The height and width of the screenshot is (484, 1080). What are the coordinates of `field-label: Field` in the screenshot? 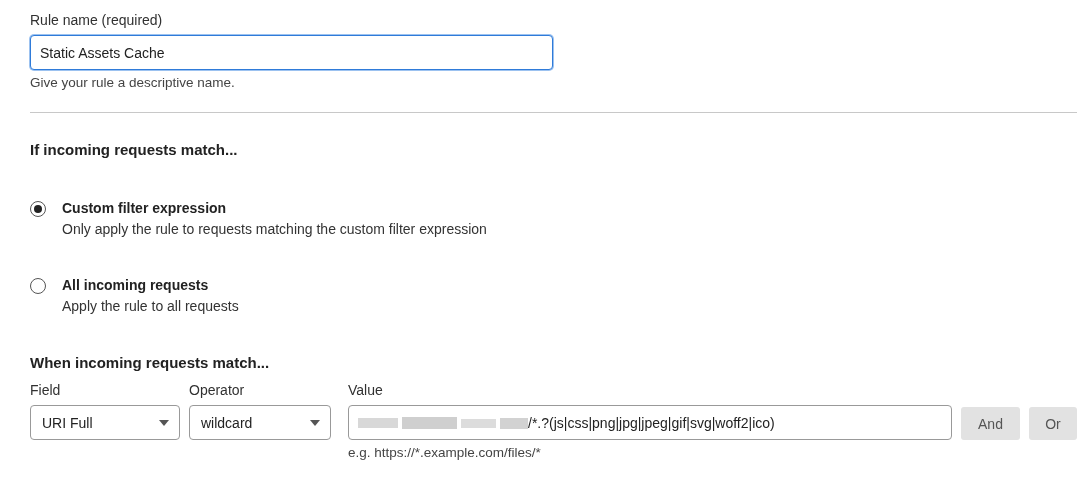 It's located at (46, 390).